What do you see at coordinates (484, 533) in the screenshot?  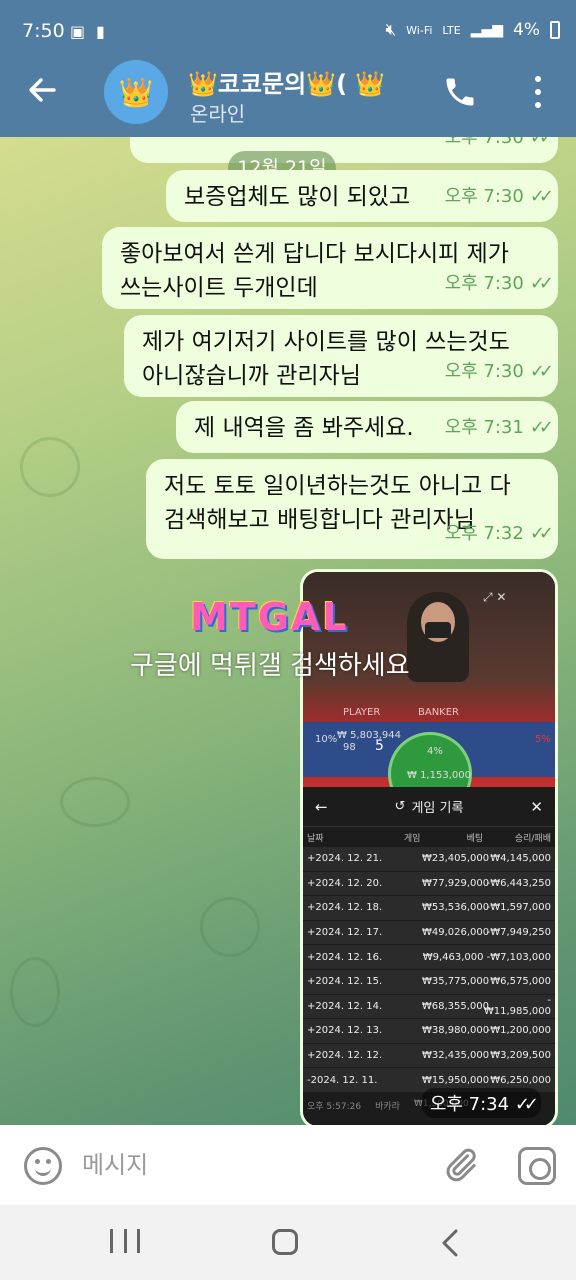 I see `message-time: 오후 7:32` at bounding box center [484, 533].